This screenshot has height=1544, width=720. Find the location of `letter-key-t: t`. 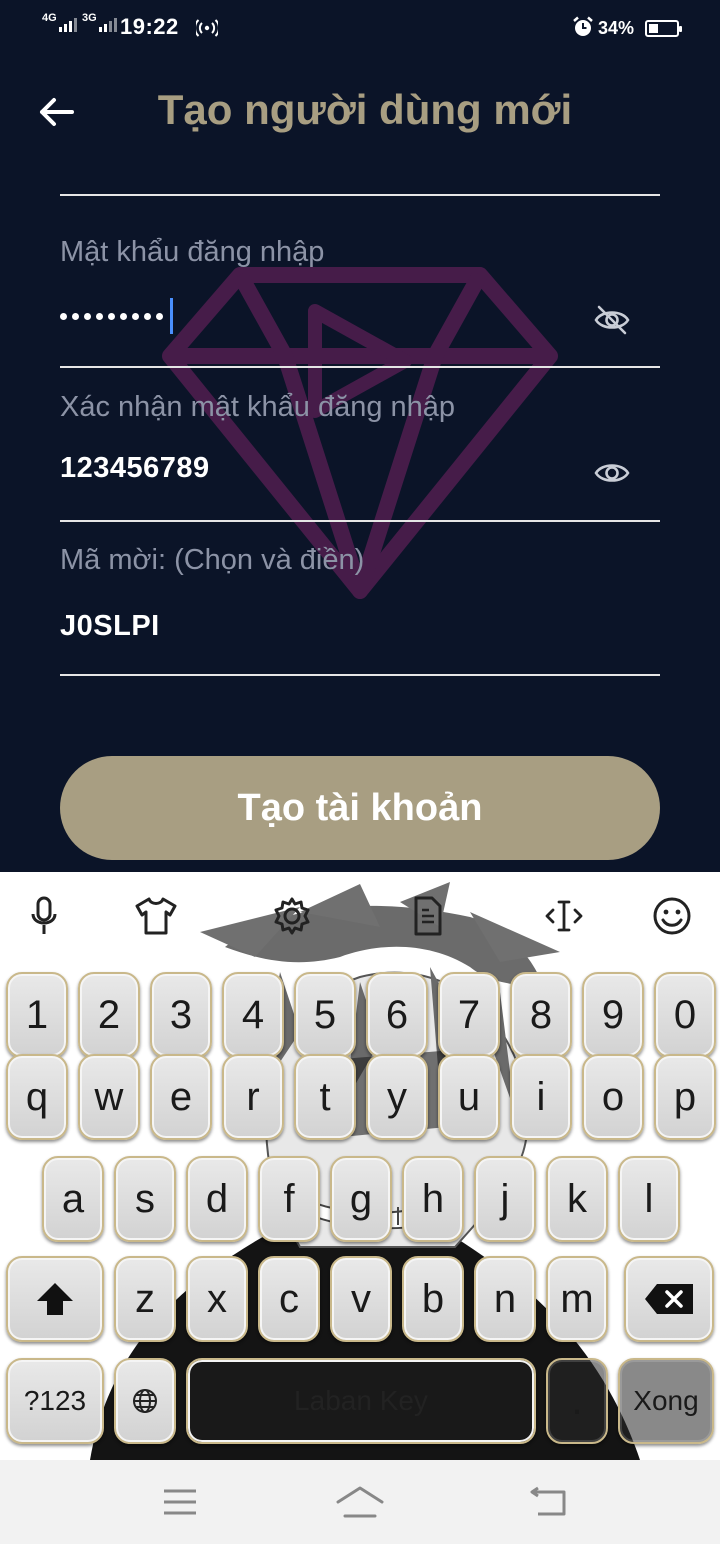

letter-key-t: t is located at coordinates (325, 1097).